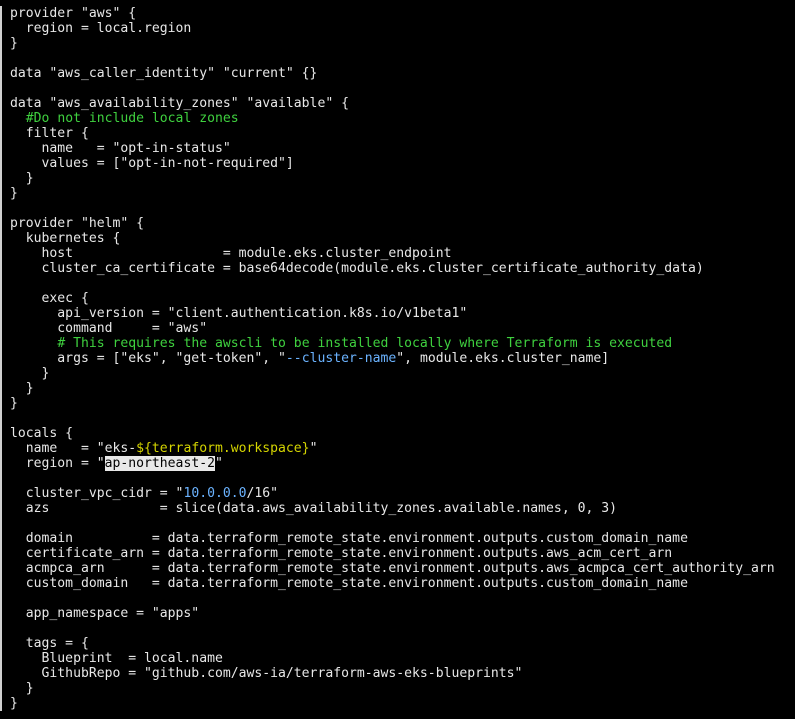 Image resolution: width=795 pixels, height=719 pixels. Describe the element at coordinates (77, 223) in the screenshot. I see `code-token: provider "helm" {` at that location.